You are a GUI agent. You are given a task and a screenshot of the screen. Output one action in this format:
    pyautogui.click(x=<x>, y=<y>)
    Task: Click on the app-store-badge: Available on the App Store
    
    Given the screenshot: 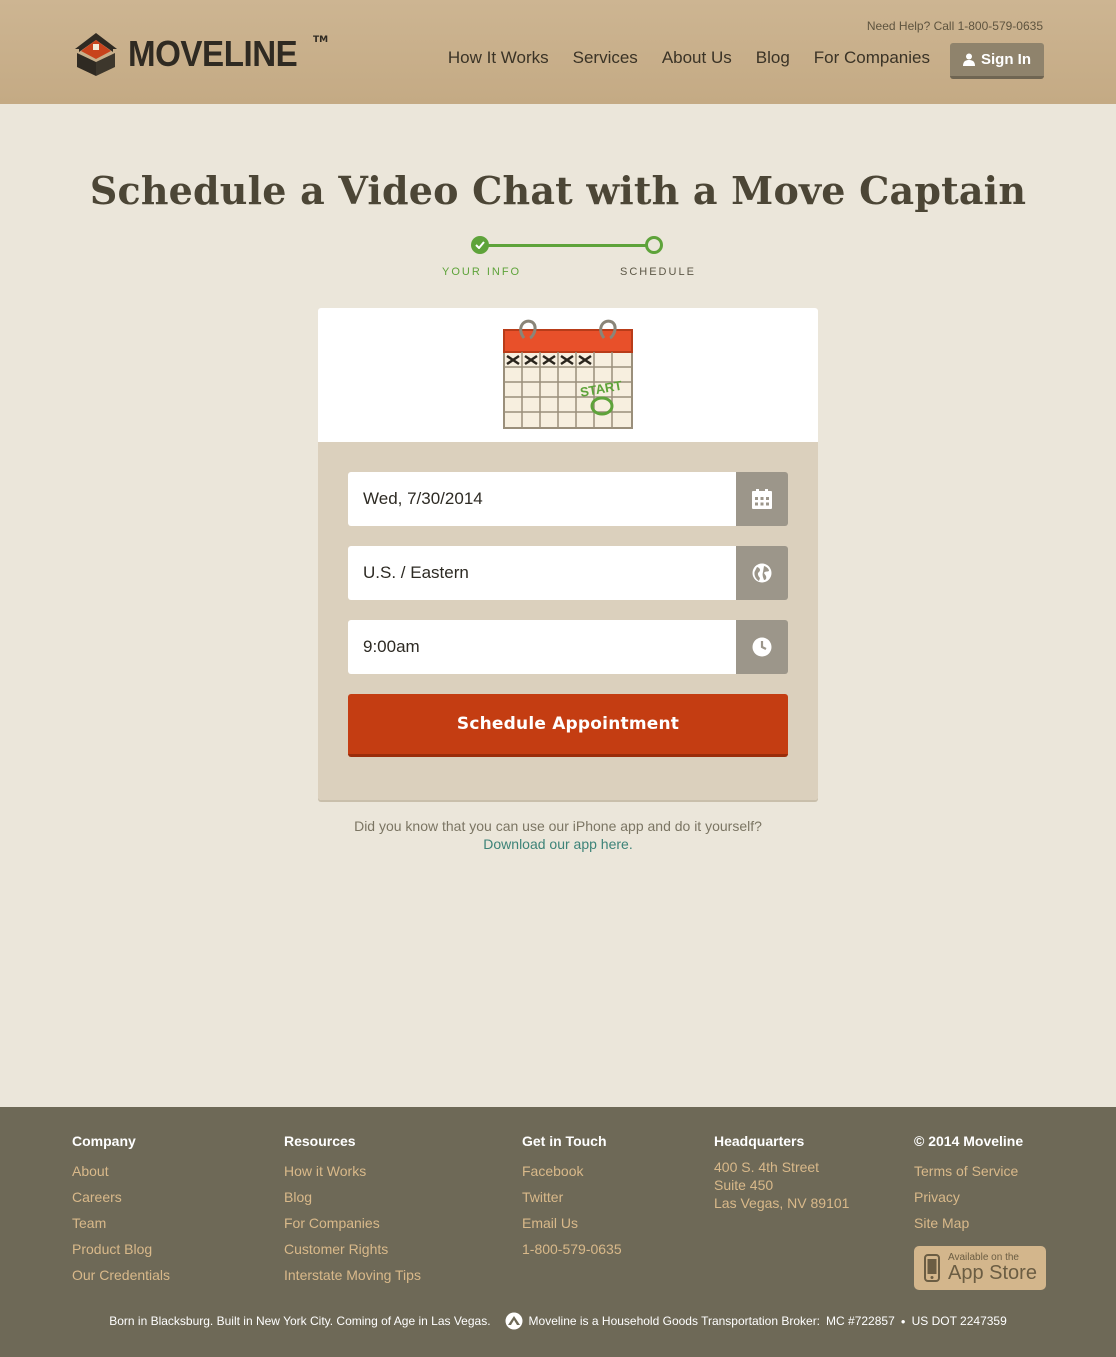 What is the action you would take?
    pyautogui.click(x=980, y=1268)
    